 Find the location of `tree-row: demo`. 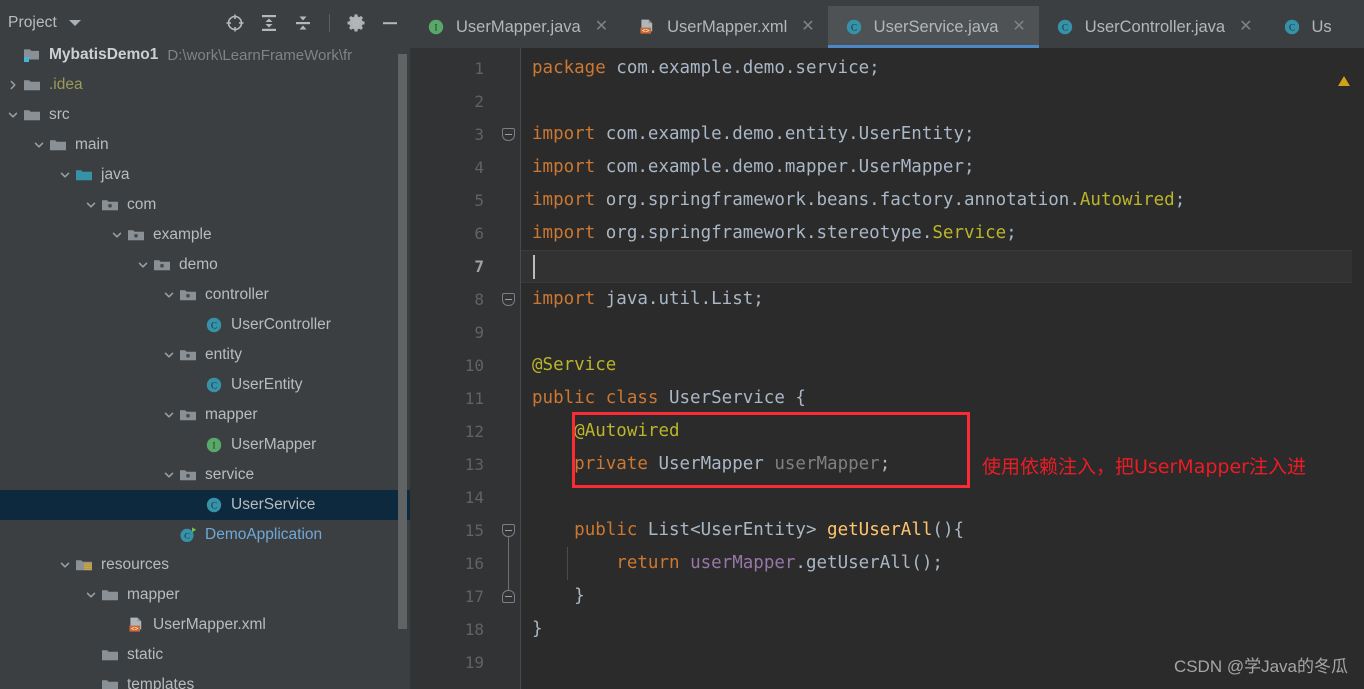

tree-row: demo is located at coordinates (205, 265).